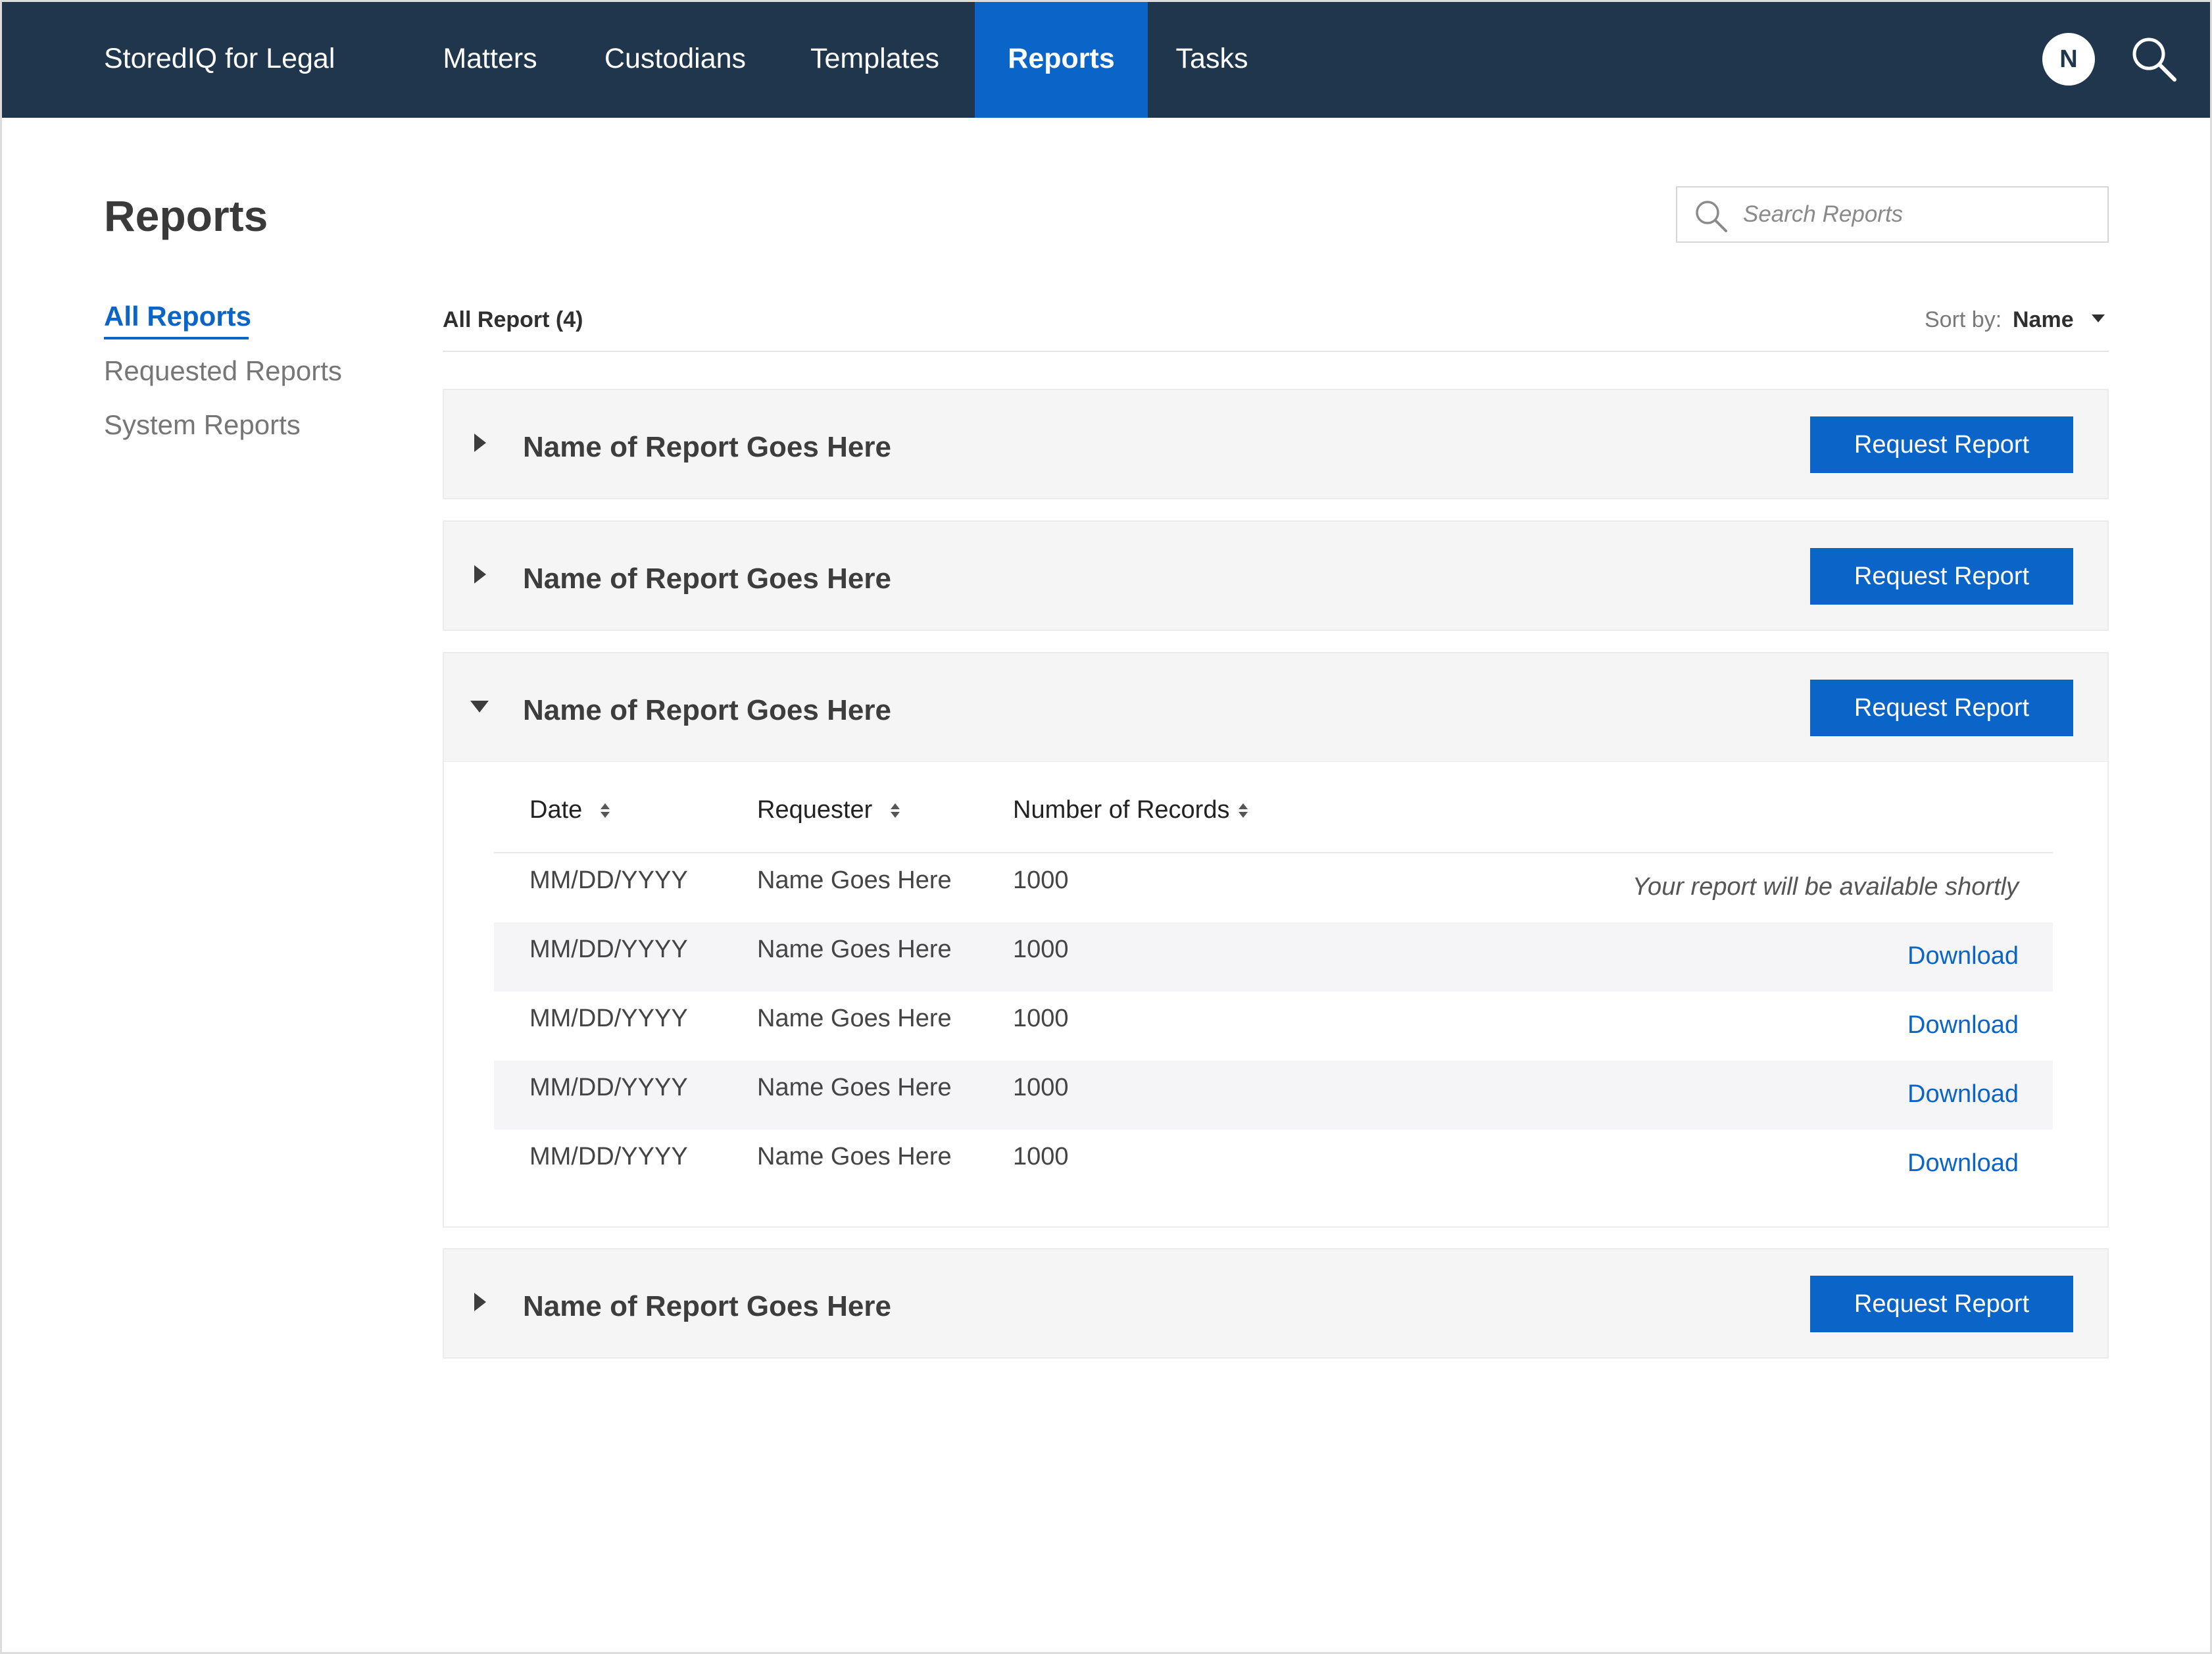 The width and height of the screenshot is (2212, 1654). I want to click on caret-down-icon, so click(479, 706).